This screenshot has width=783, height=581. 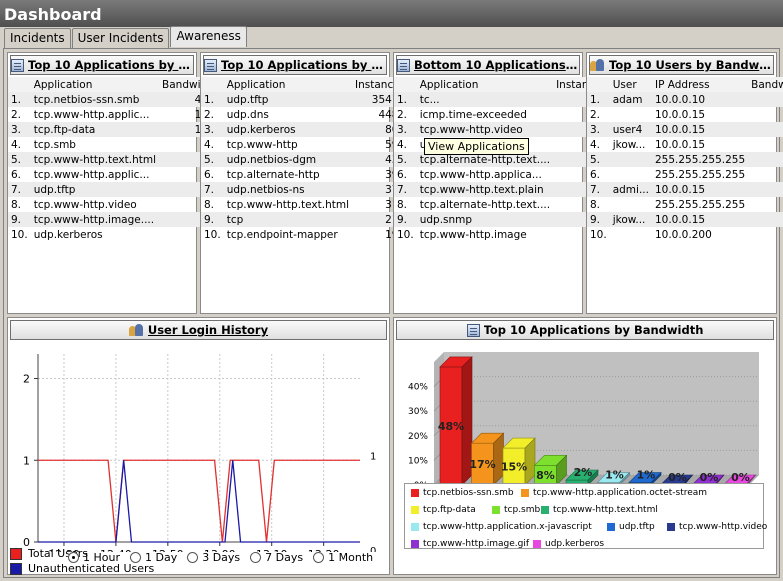 What do you see at coordinates (597, 65) in the screenshot?
I see `users-icon` at bounding box center [597, 65].